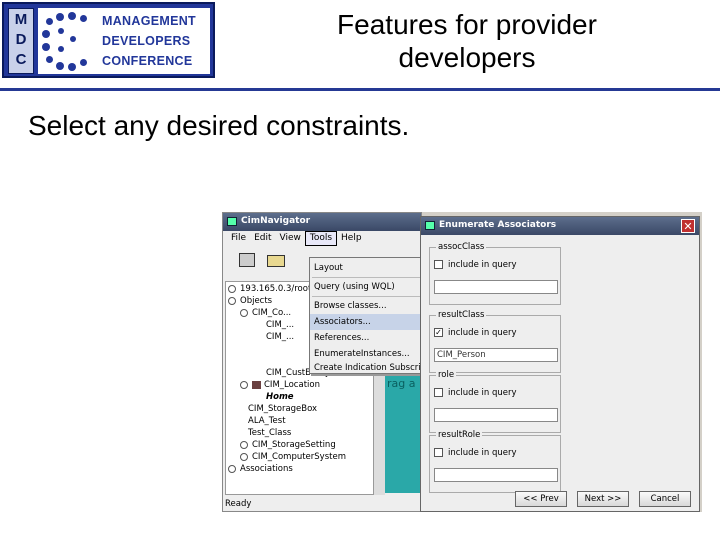 Image resolution: width=720 pixels, height=540 pixels. I want to click on close-icon: ✕, so click(688, 226).